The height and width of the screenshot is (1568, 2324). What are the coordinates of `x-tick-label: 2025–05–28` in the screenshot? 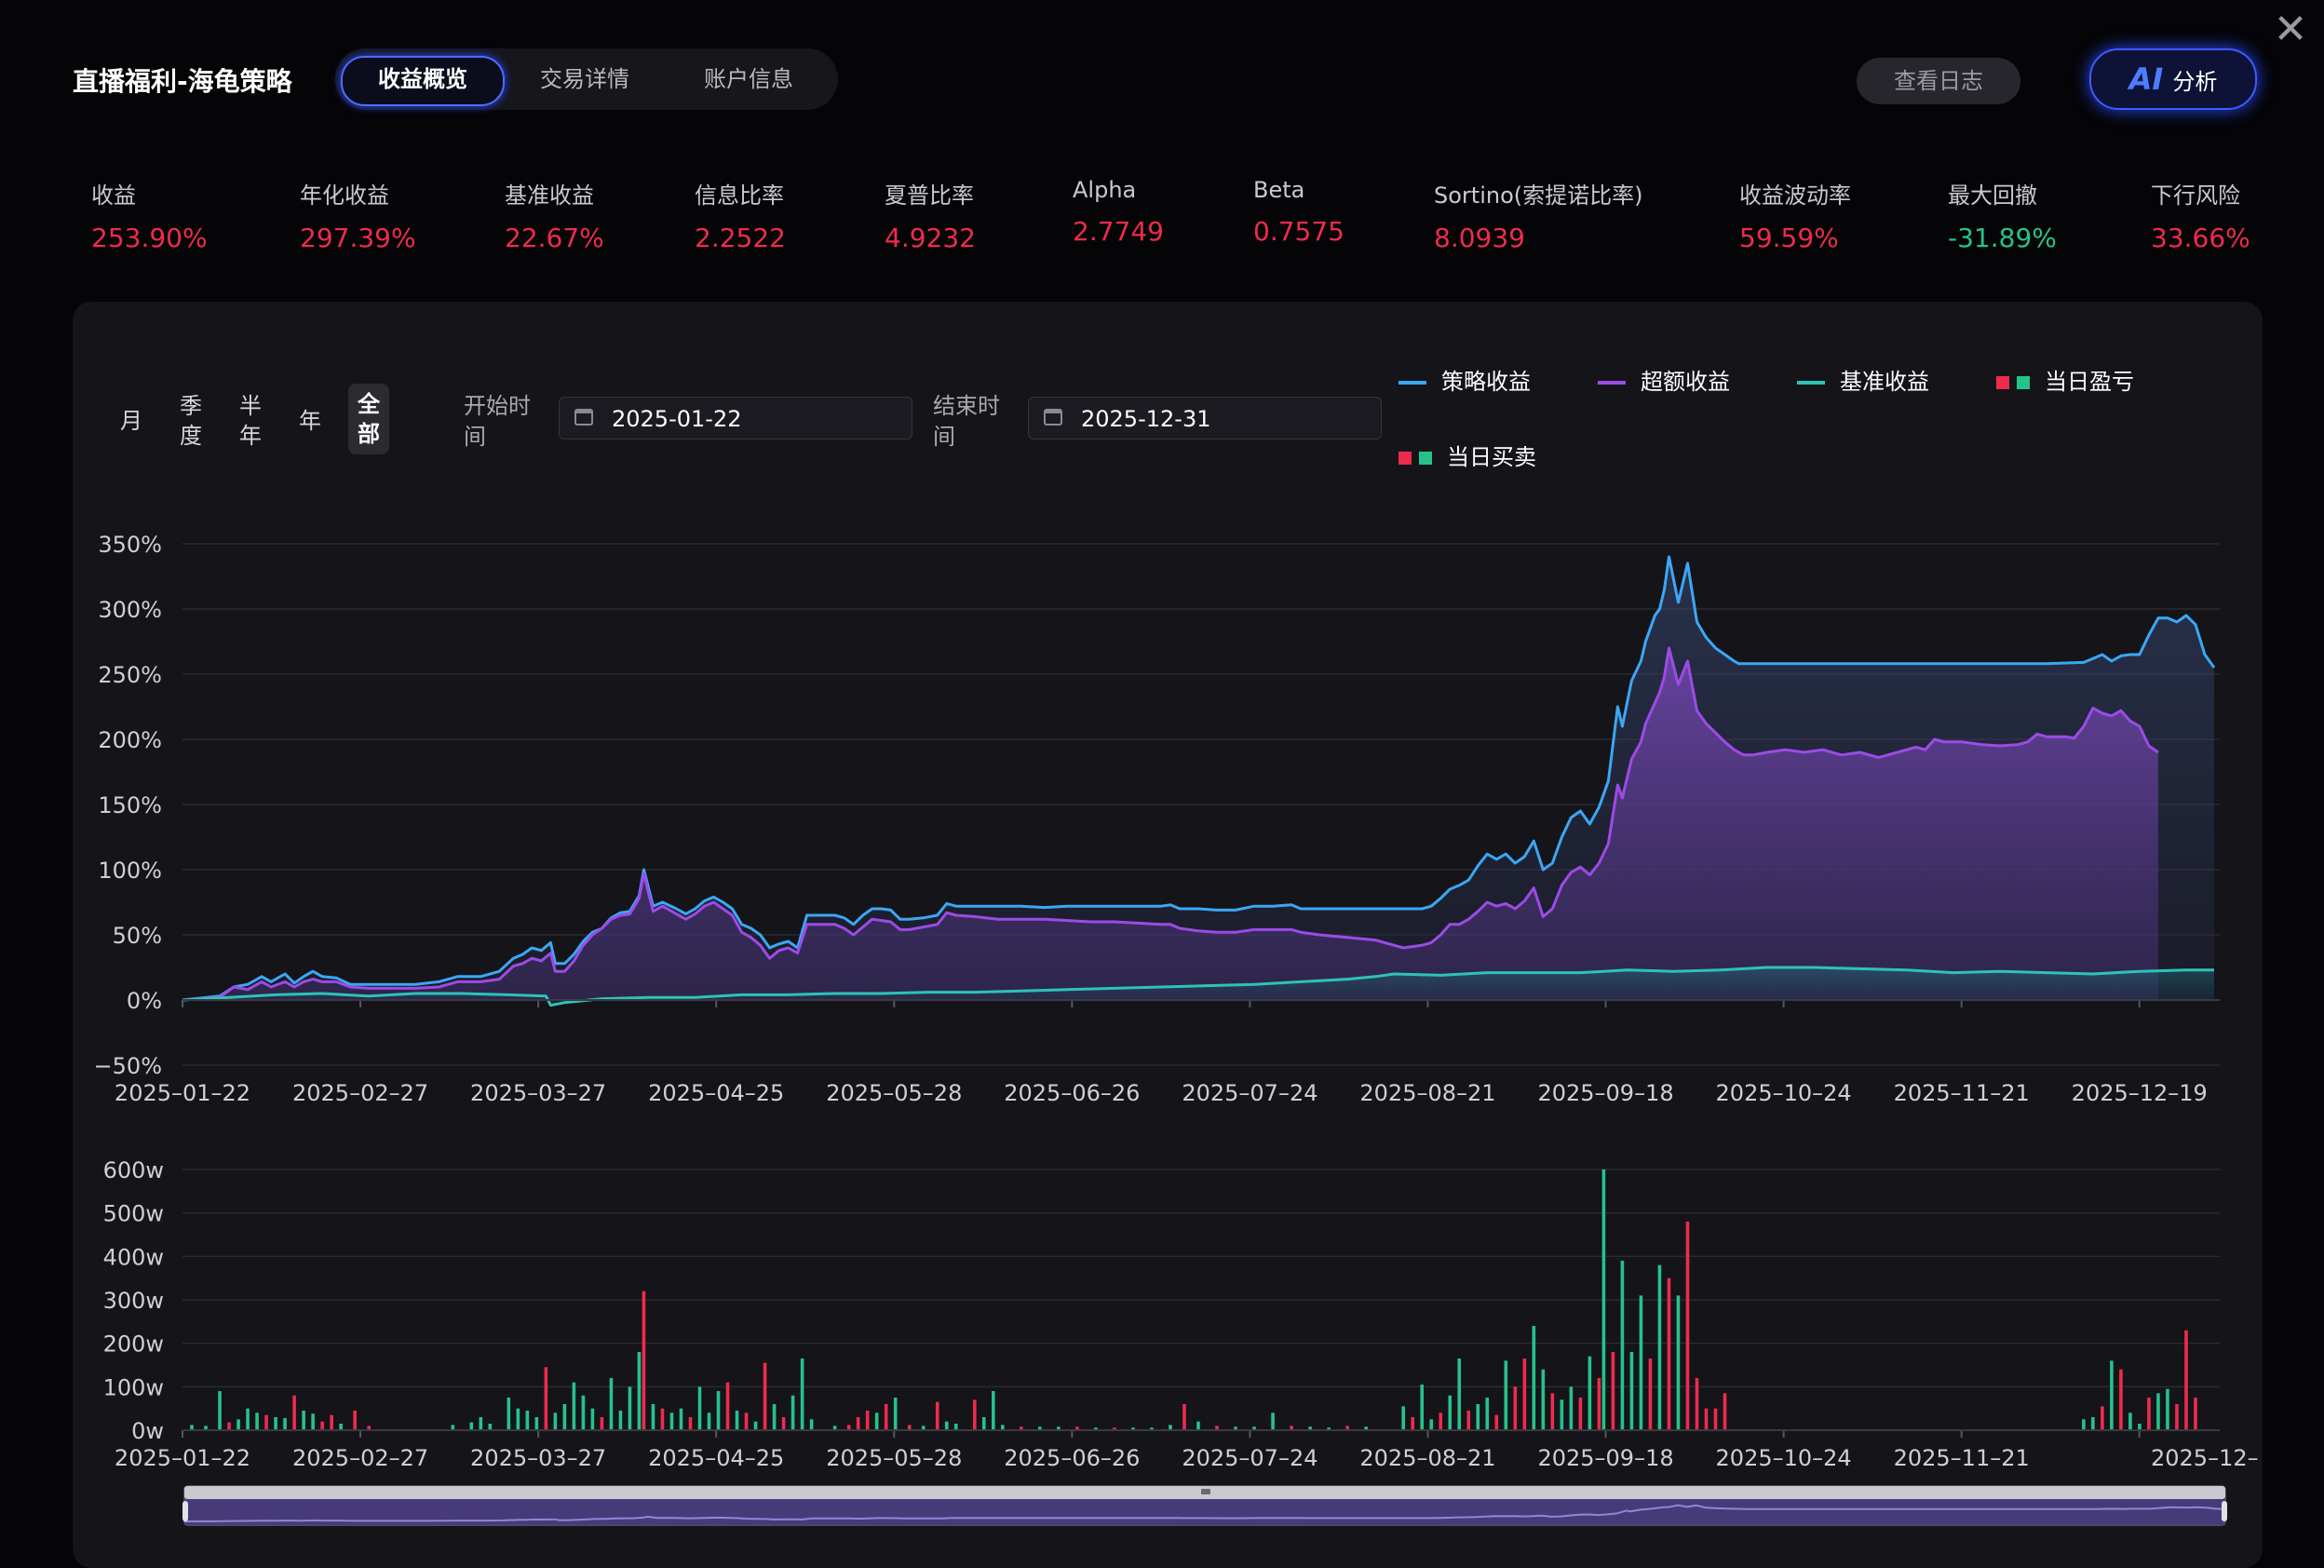 It's located at (894, 1093).